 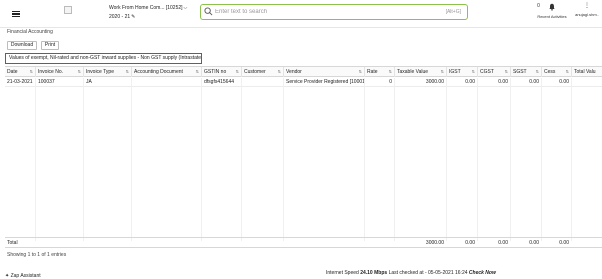 I want to click on search-input, so click(x=315, y=12).